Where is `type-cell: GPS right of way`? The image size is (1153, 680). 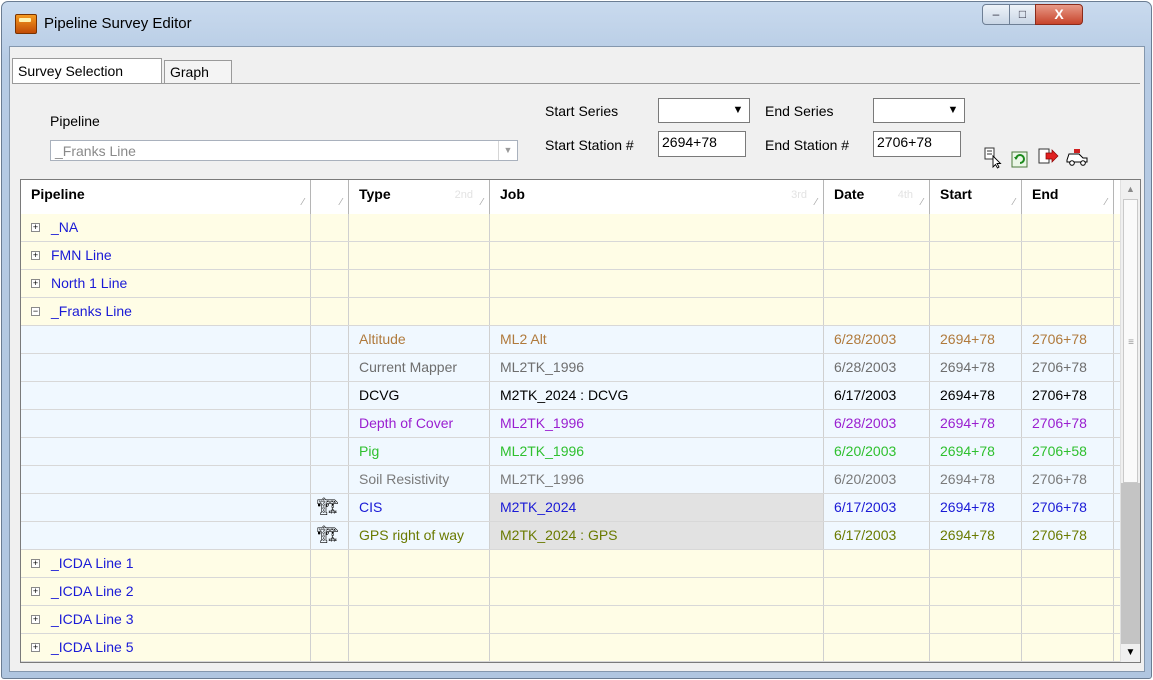
type-cell: GPS right of way is located at coordinates (419, 535).